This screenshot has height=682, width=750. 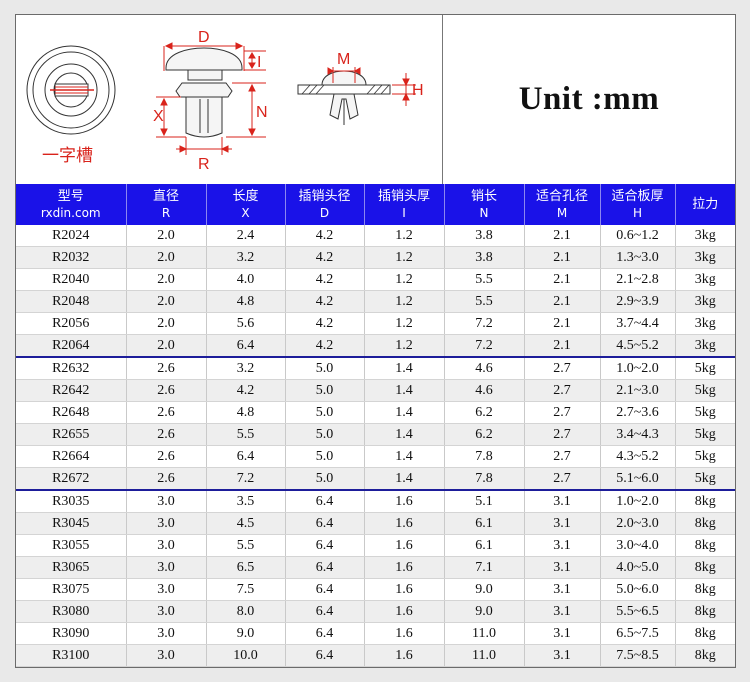 What do you see at coordinates (246, 204) in the screenshot?
I see `column-header: 长度 X` at bounding box center [246, 204].